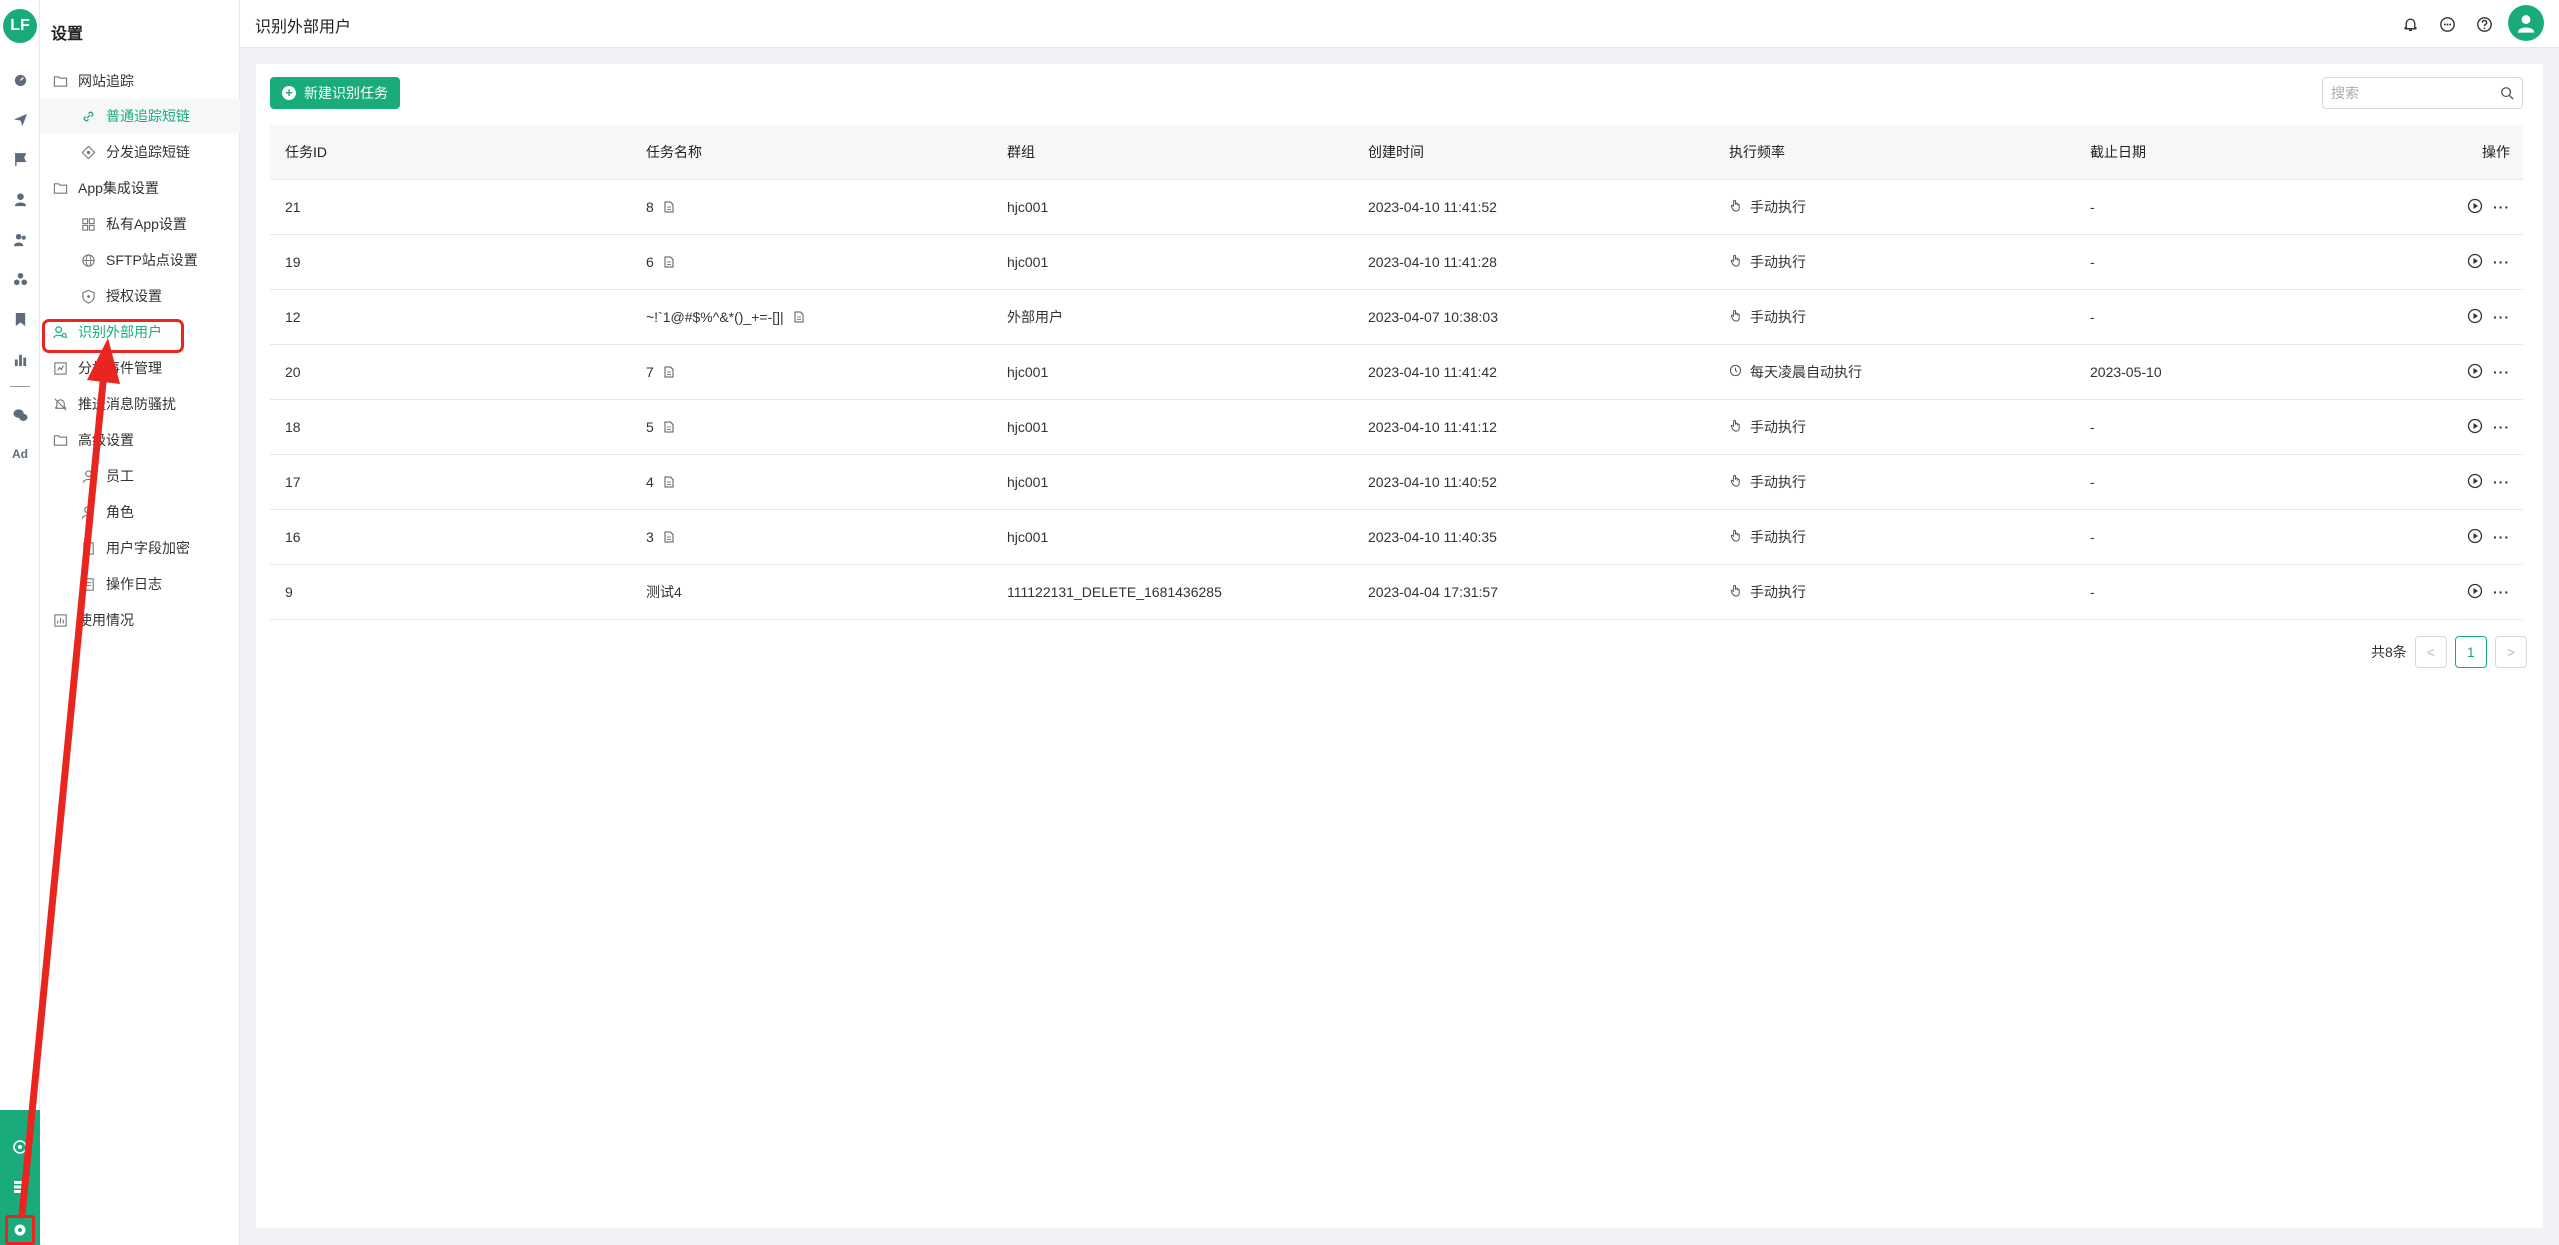  I want to click on sidebar-item-private-app: 私有App设置, so click(140, 224).